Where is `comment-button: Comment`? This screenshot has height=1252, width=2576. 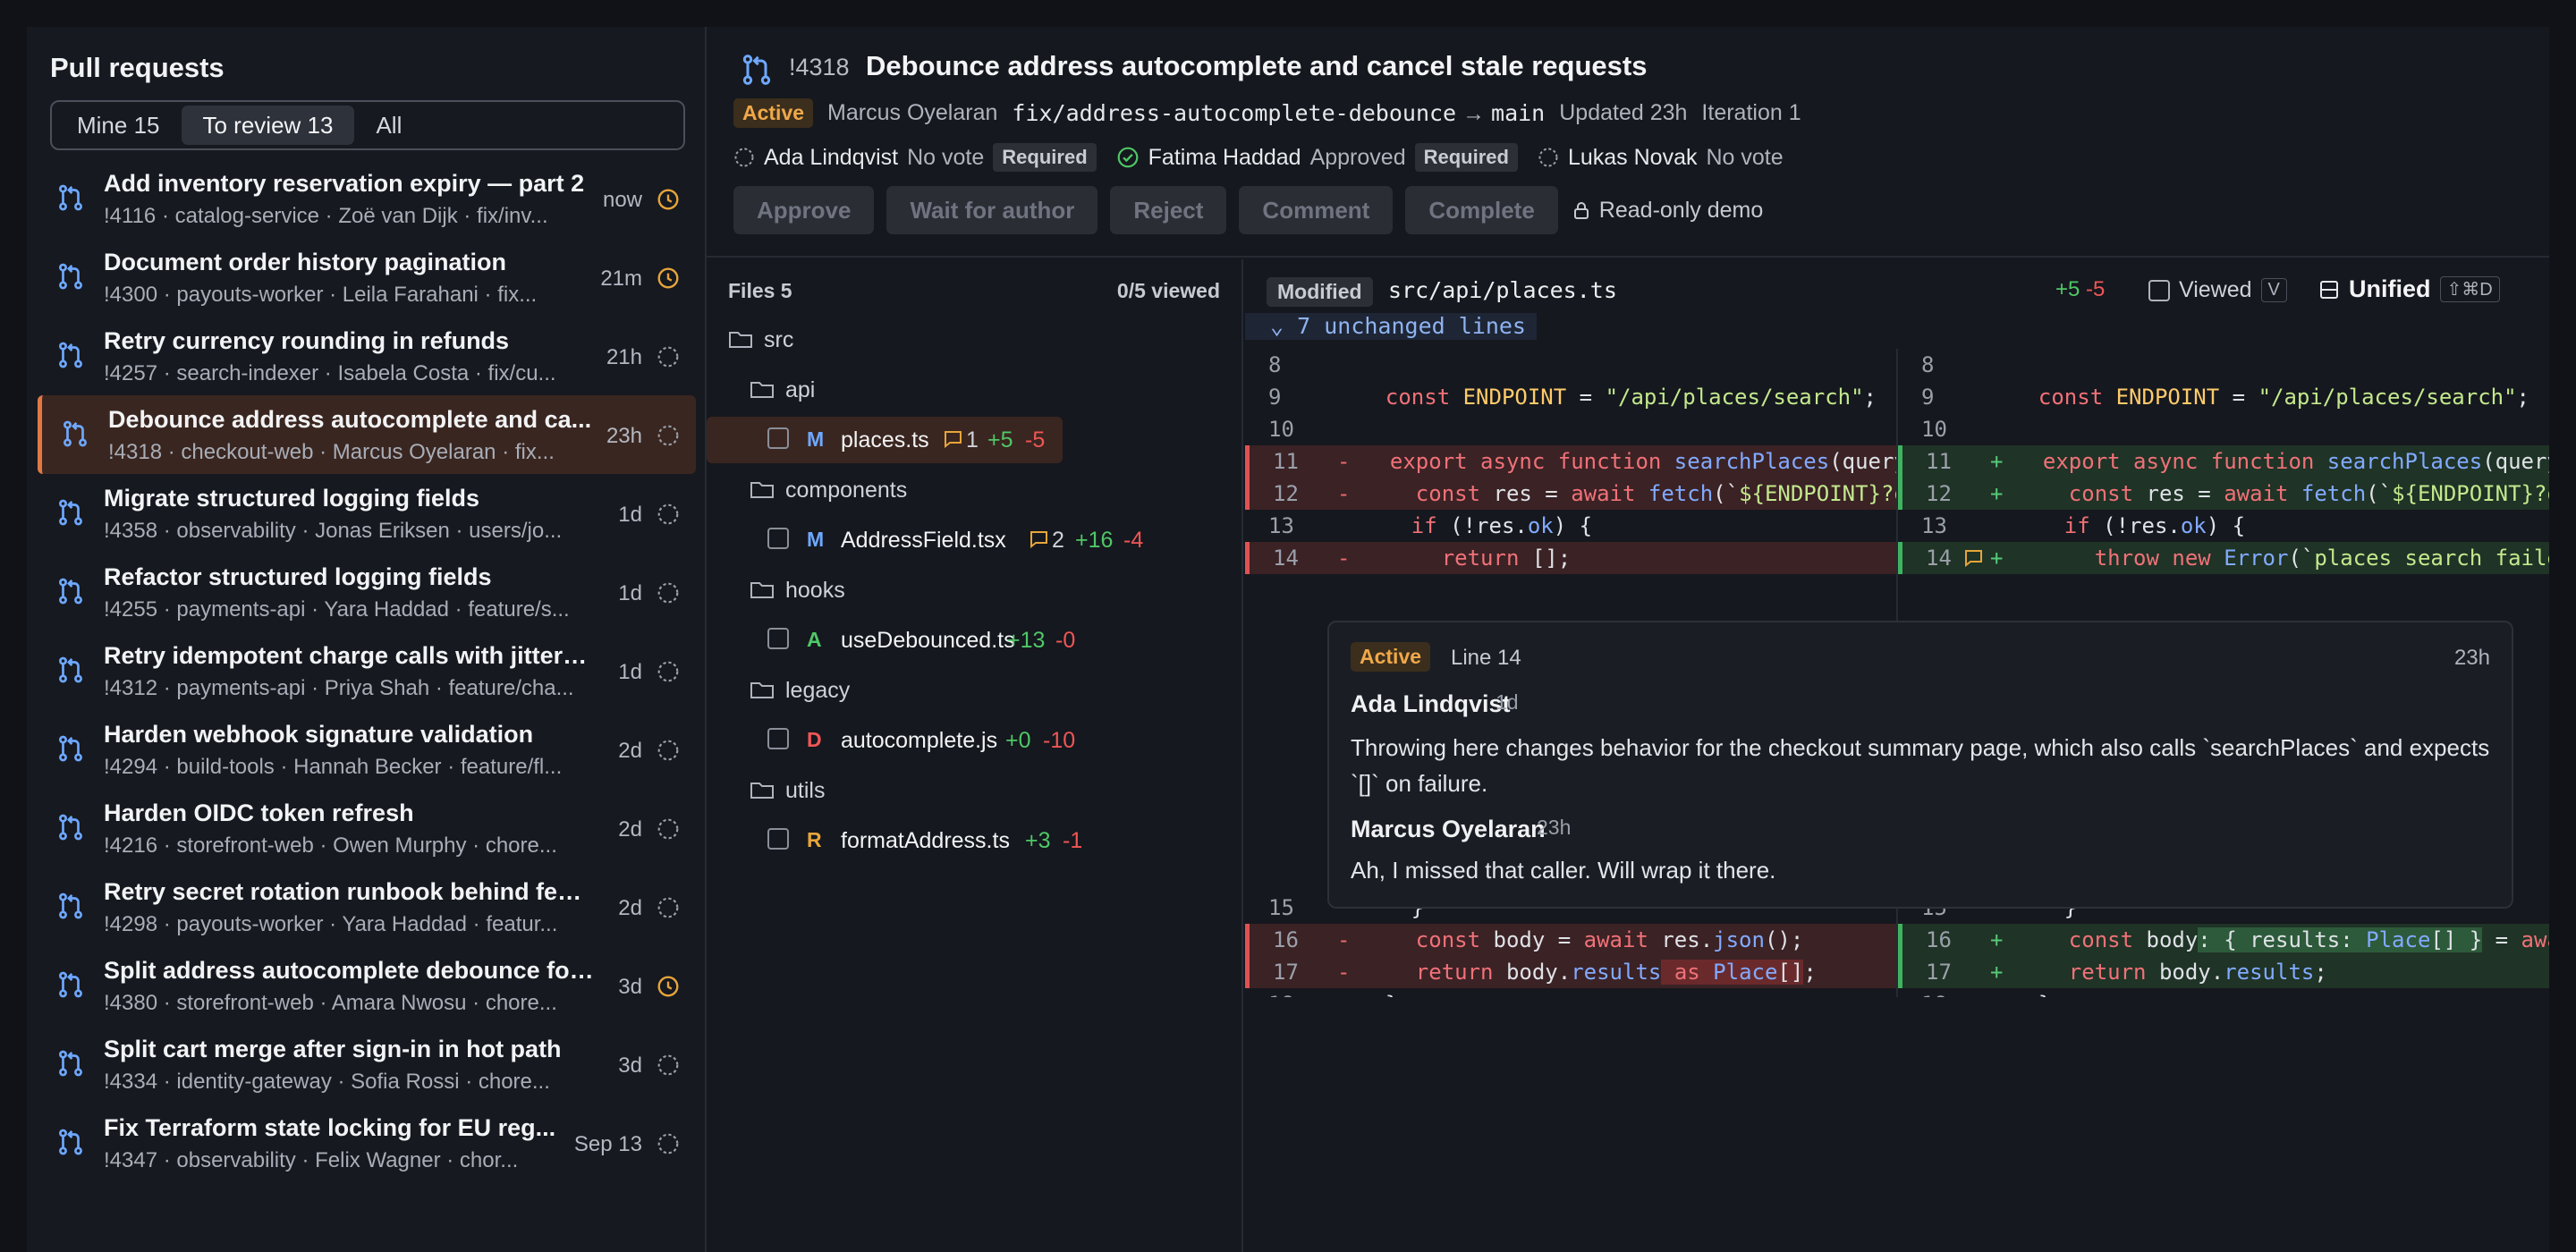
comment-button: Comment is located at coordinates (1316, 210).